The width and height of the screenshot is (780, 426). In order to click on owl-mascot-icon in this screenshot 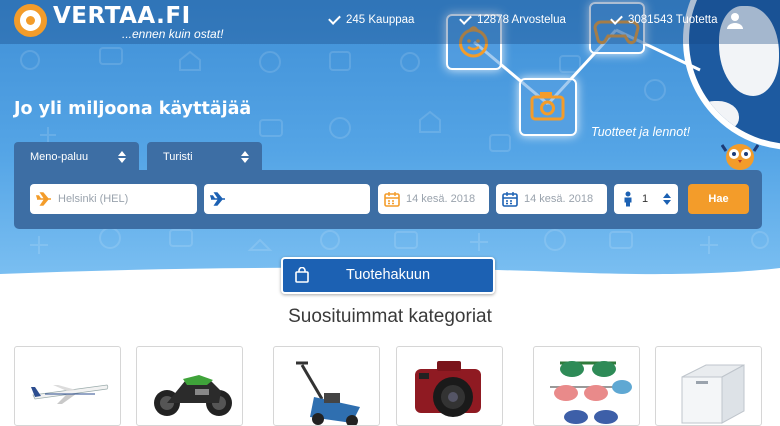, I will do `click(740, 157)`.